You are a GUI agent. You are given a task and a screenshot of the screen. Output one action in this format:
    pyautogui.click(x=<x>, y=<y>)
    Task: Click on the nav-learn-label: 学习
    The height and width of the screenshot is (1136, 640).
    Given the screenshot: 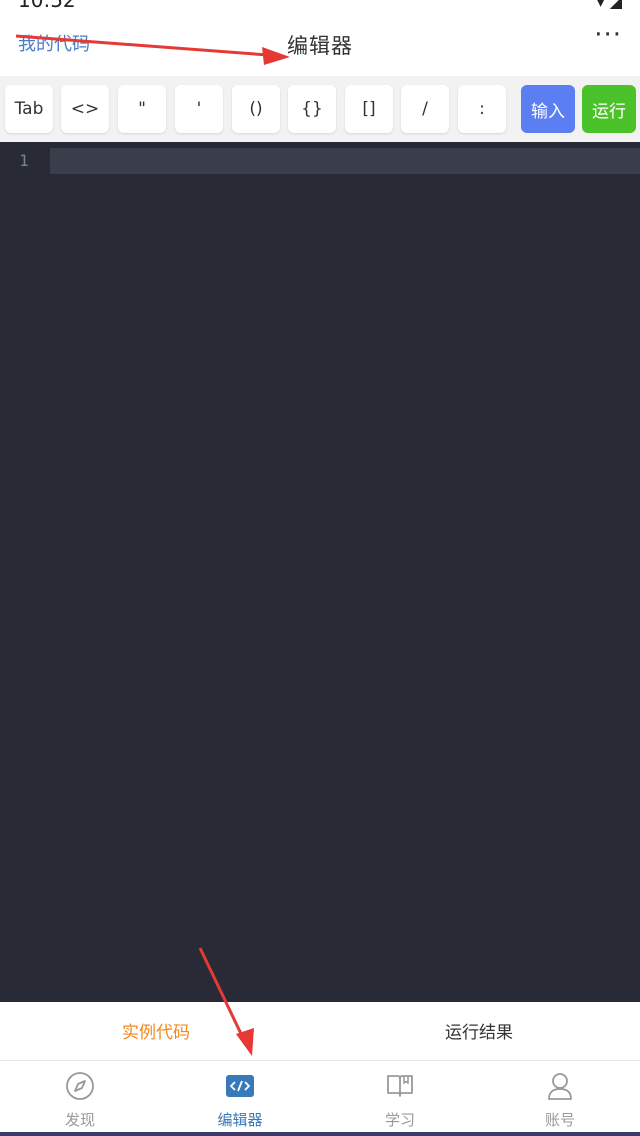 What is the action you would take?
    pyautogui.click(x=399, y=1120)
    